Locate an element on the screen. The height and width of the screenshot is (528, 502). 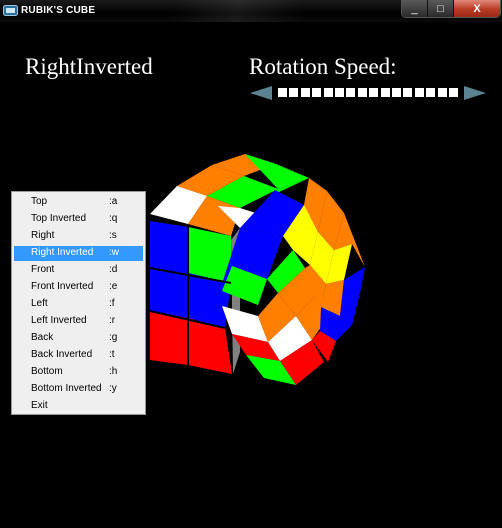
menu-item-bottom-inverted: Bottom Inverted :y is located at coordinates (78, 389).